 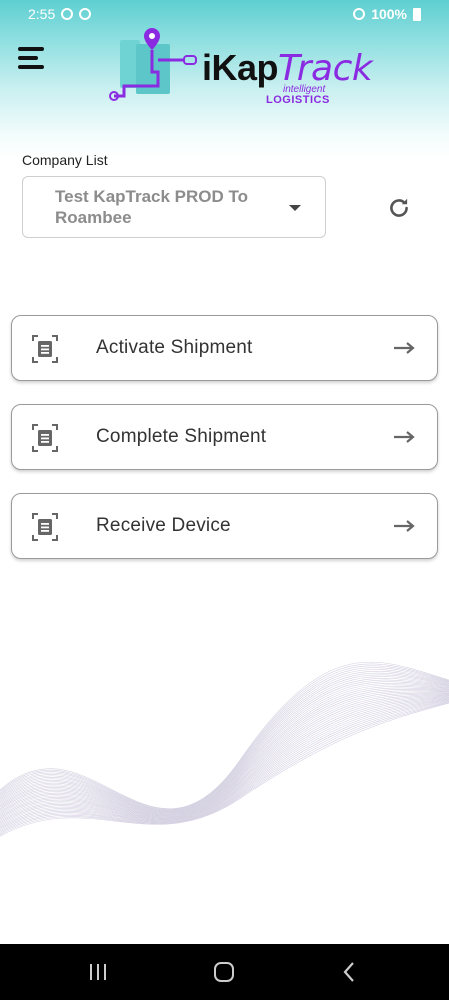 I want to click on system-navigation-bar, so click(x=224, y=972).